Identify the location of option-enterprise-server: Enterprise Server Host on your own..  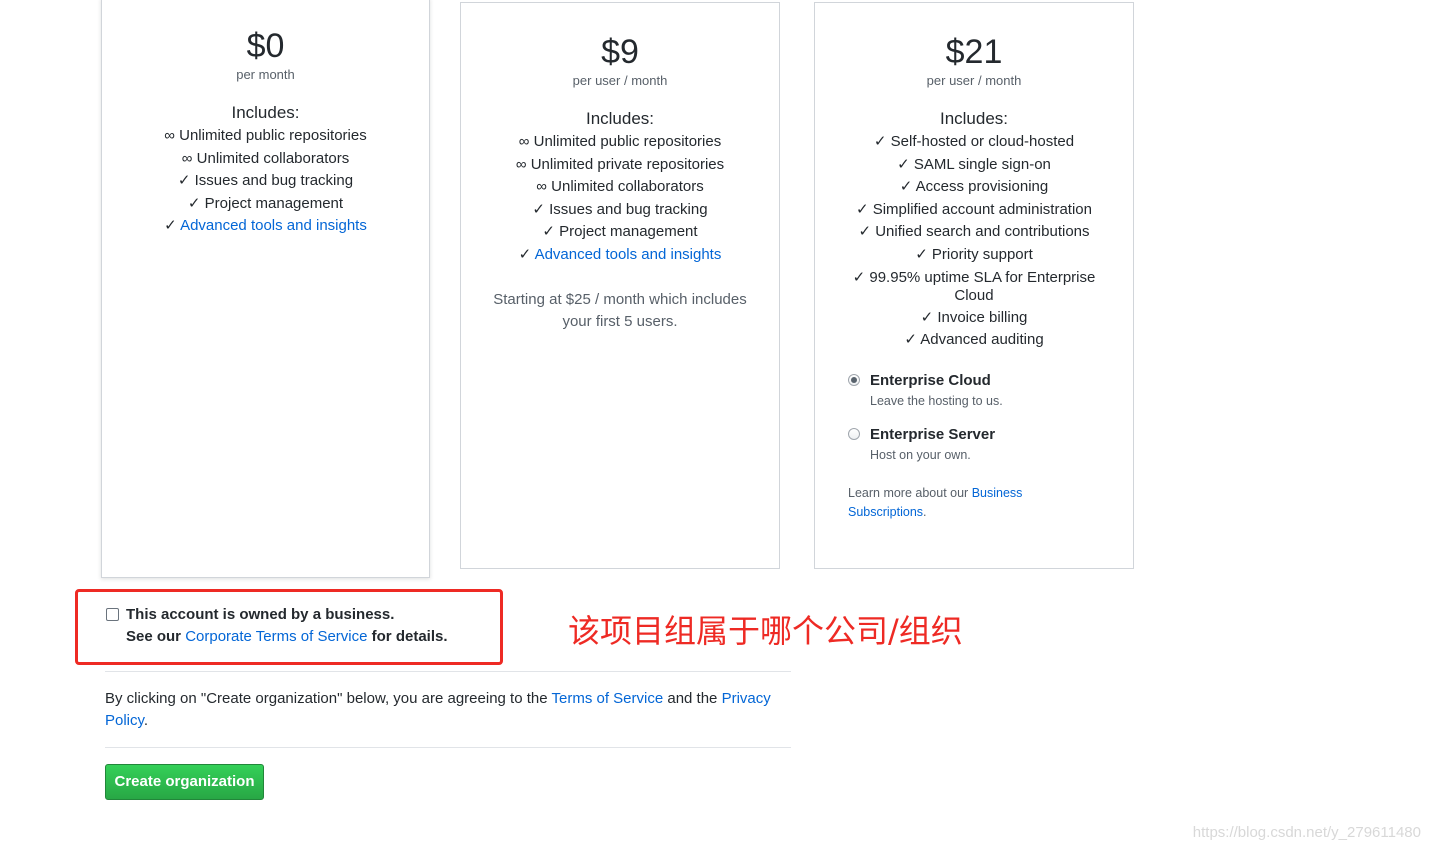
(990, 444).